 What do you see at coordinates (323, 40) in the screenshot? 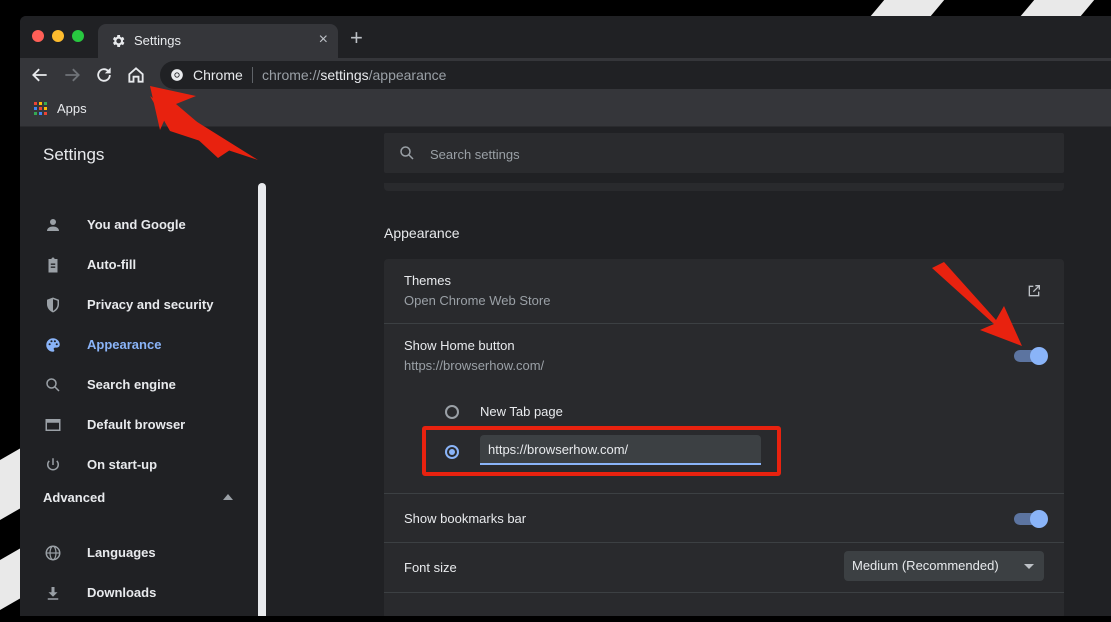
I see `close-tab-button: ×` at bounding box center [323, 40].